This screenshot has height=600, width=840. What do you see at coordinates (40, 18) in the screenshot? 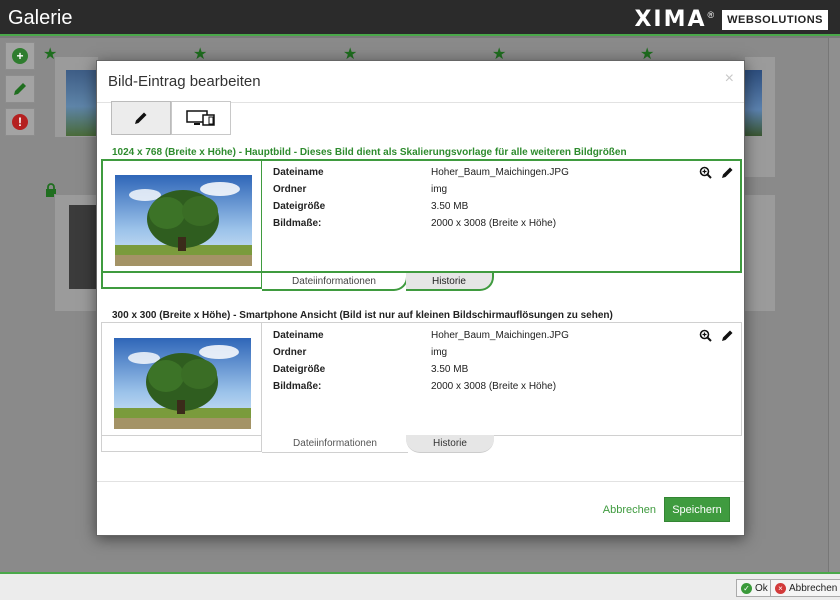
I see `page-title: Galerie` at bounding box center [40, 18].